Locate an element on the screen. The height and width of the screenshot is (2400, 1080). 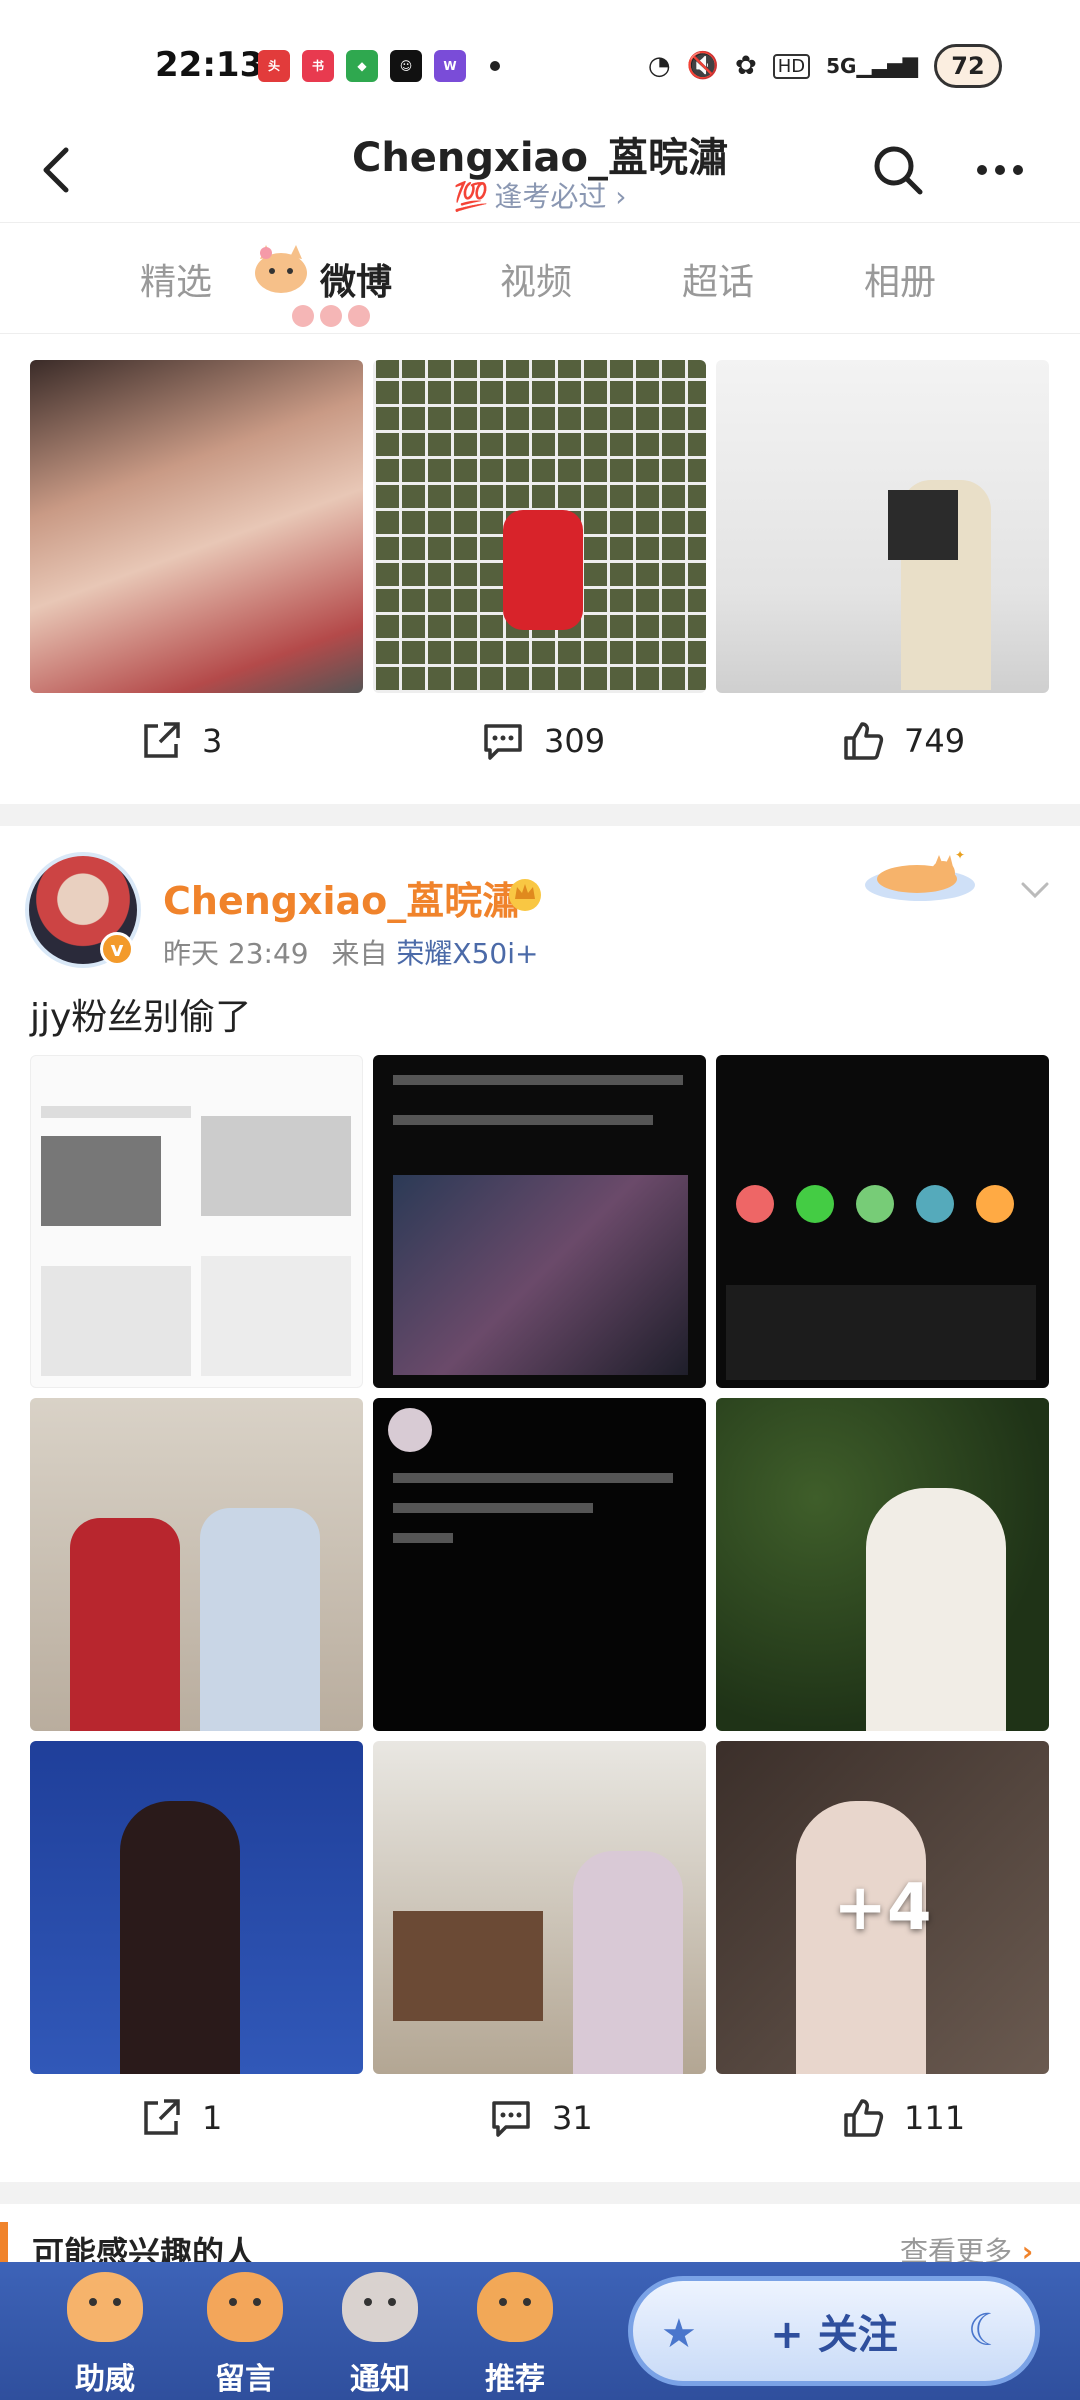
hotspot-icon: ✿ is located at coordinates (745, 66).